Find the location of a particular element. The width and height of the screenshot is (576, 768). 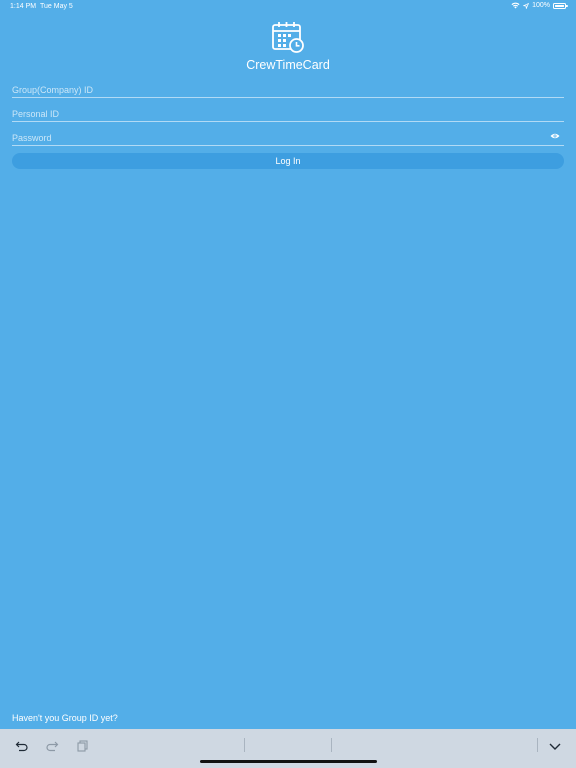

password-field-container is located at coordinates (288, 137).